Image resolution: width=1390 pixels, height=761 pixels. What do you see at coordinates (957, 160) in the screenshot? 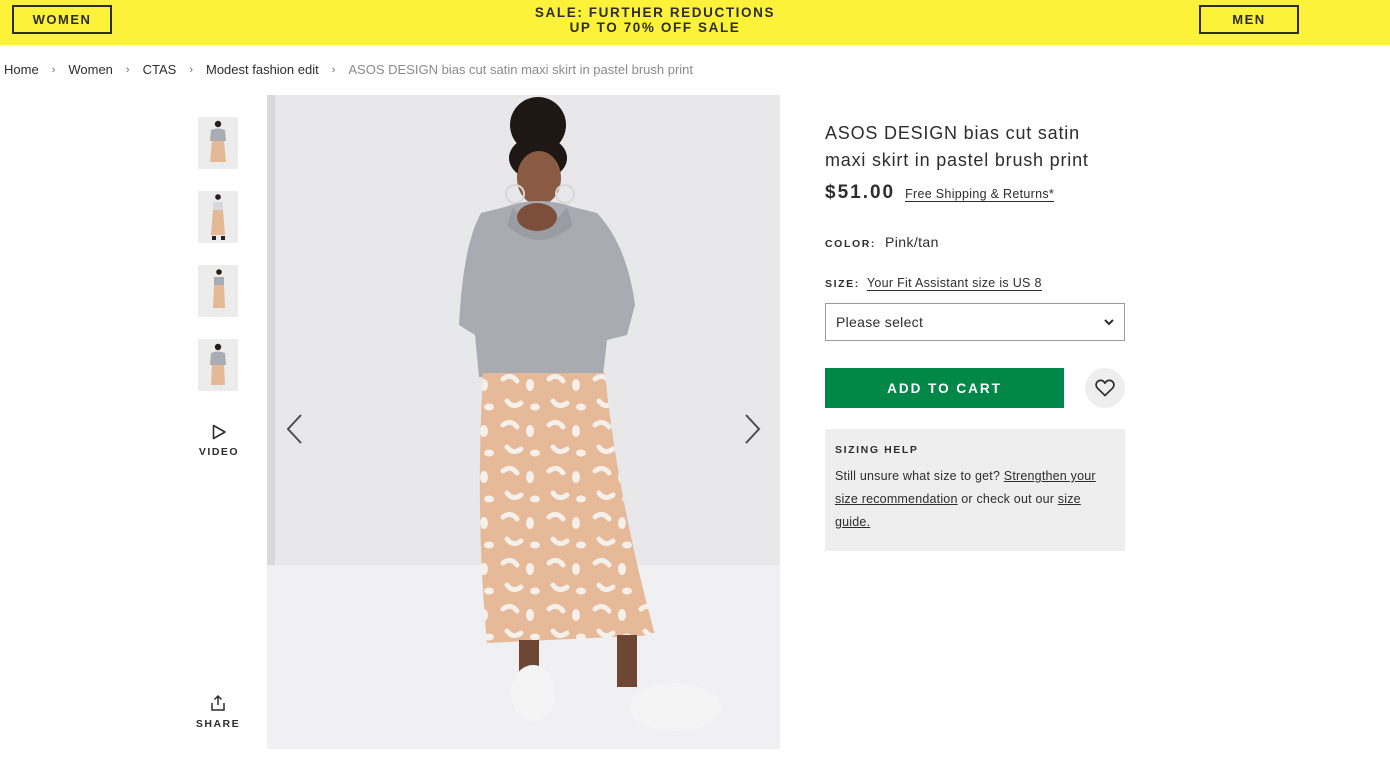
I see `product-title-line-2: maxi skirt in pastel brush print` at bounding box center [957, 160].